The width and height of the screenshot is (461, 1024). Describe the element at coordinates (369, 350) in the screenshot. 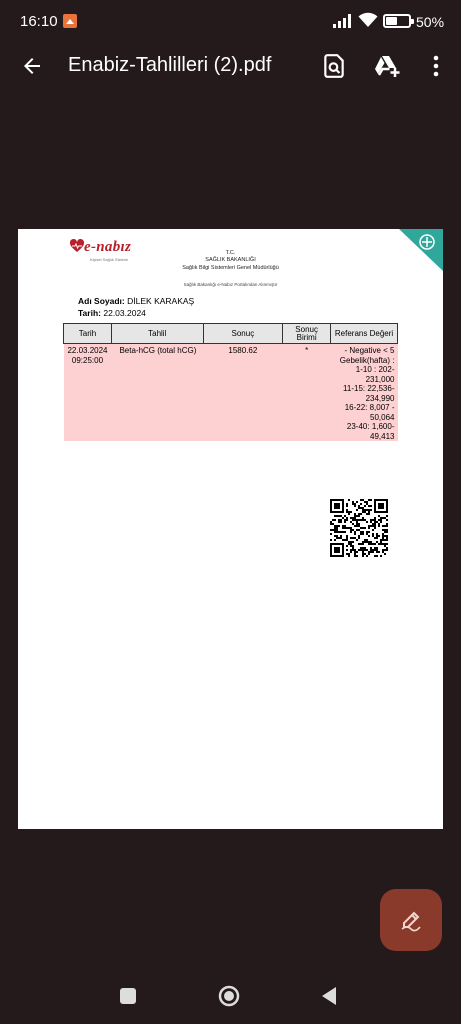

I see `ref-line: - Negative < 5` at that location.